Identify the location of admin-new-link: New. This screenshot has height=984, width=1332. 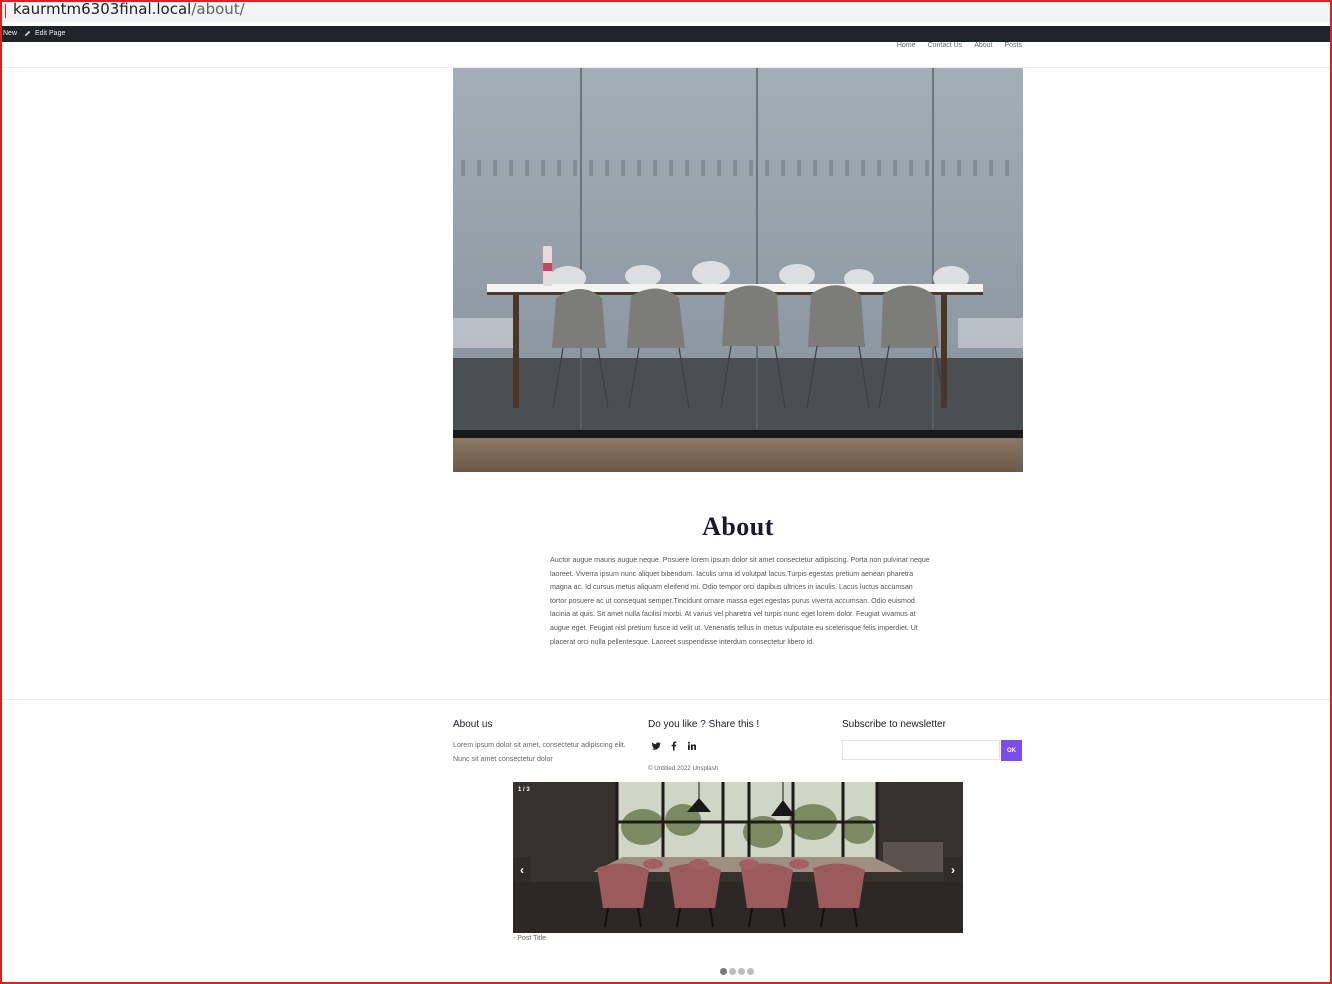
(10, 34).